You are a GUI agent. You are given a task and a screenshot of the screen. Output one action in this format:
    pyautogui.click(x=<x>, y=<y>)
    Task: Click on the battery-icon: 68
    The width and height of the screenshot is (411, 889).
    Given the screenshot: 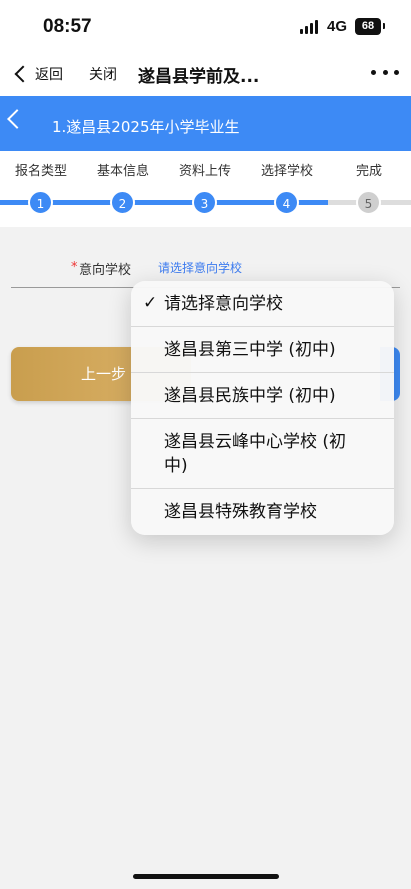 What is the action you would take?
    pyautogui.click(x=368, y=26)
    